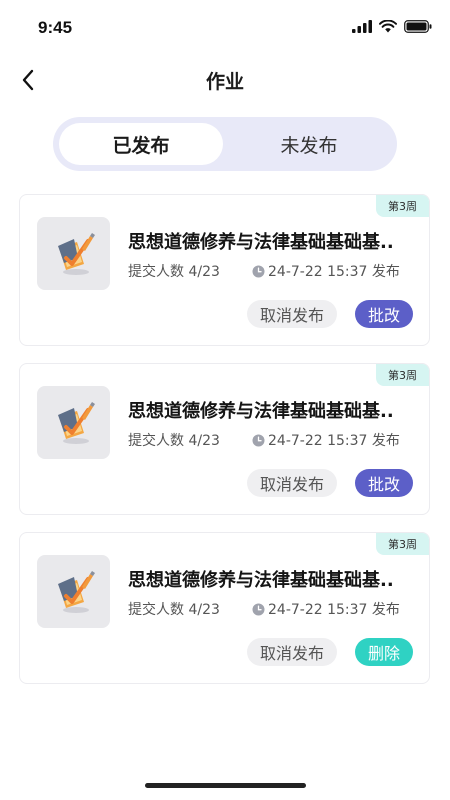 Image resolution: width=450 pixels, height=800 pixels. What do you see at coordinates (55, 27) in the screenshot?
I see `status-time: 9:45` at bounding box center [55, 27].